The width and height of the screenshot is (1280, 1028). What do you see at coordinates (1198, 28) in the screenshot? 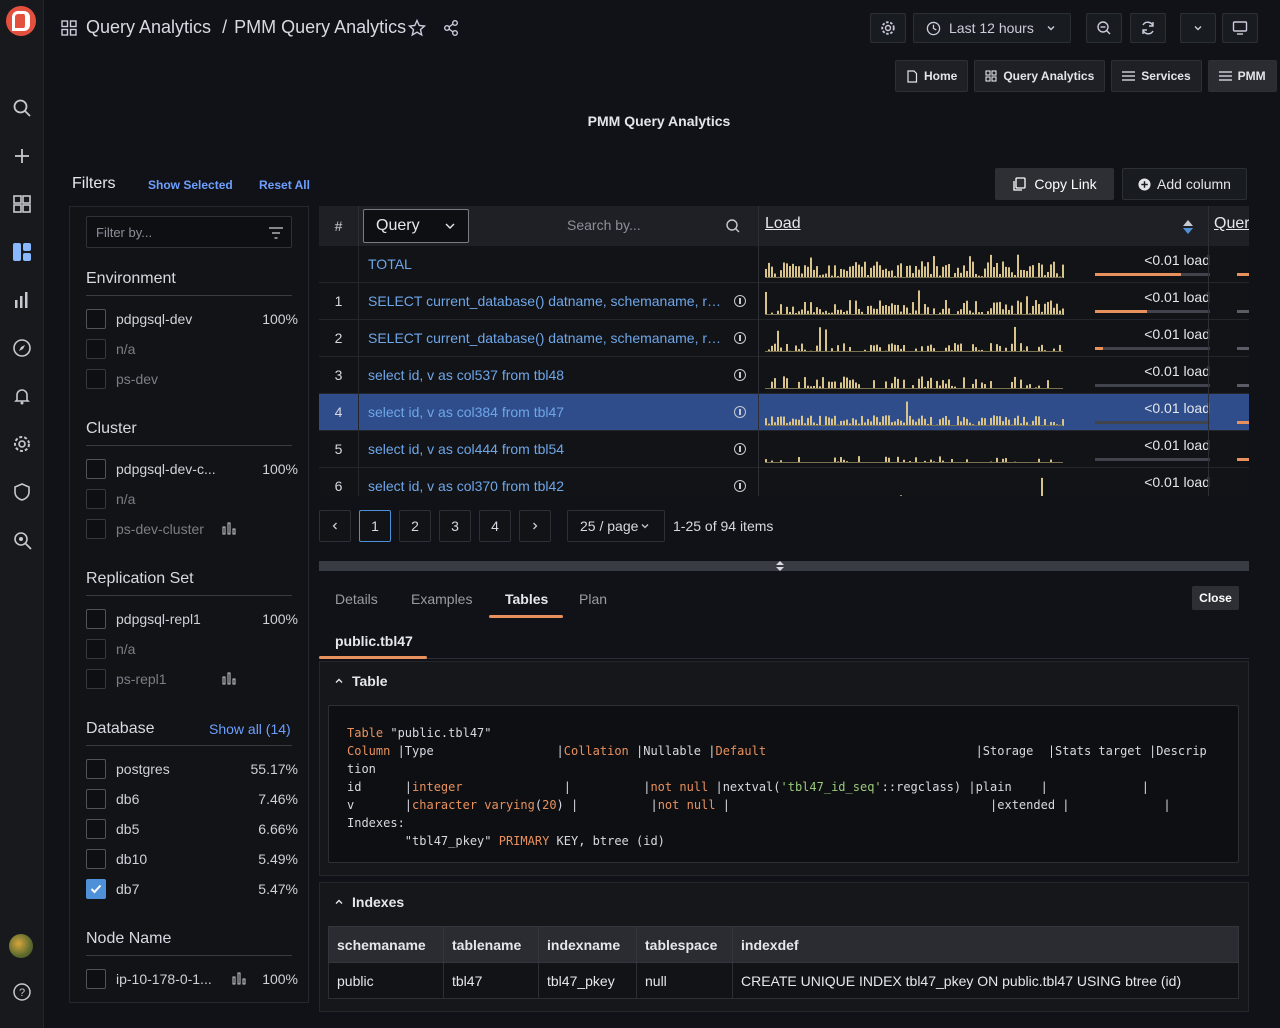
I see `refresh-interval-dropdown` at bounding box center [1198, 28].